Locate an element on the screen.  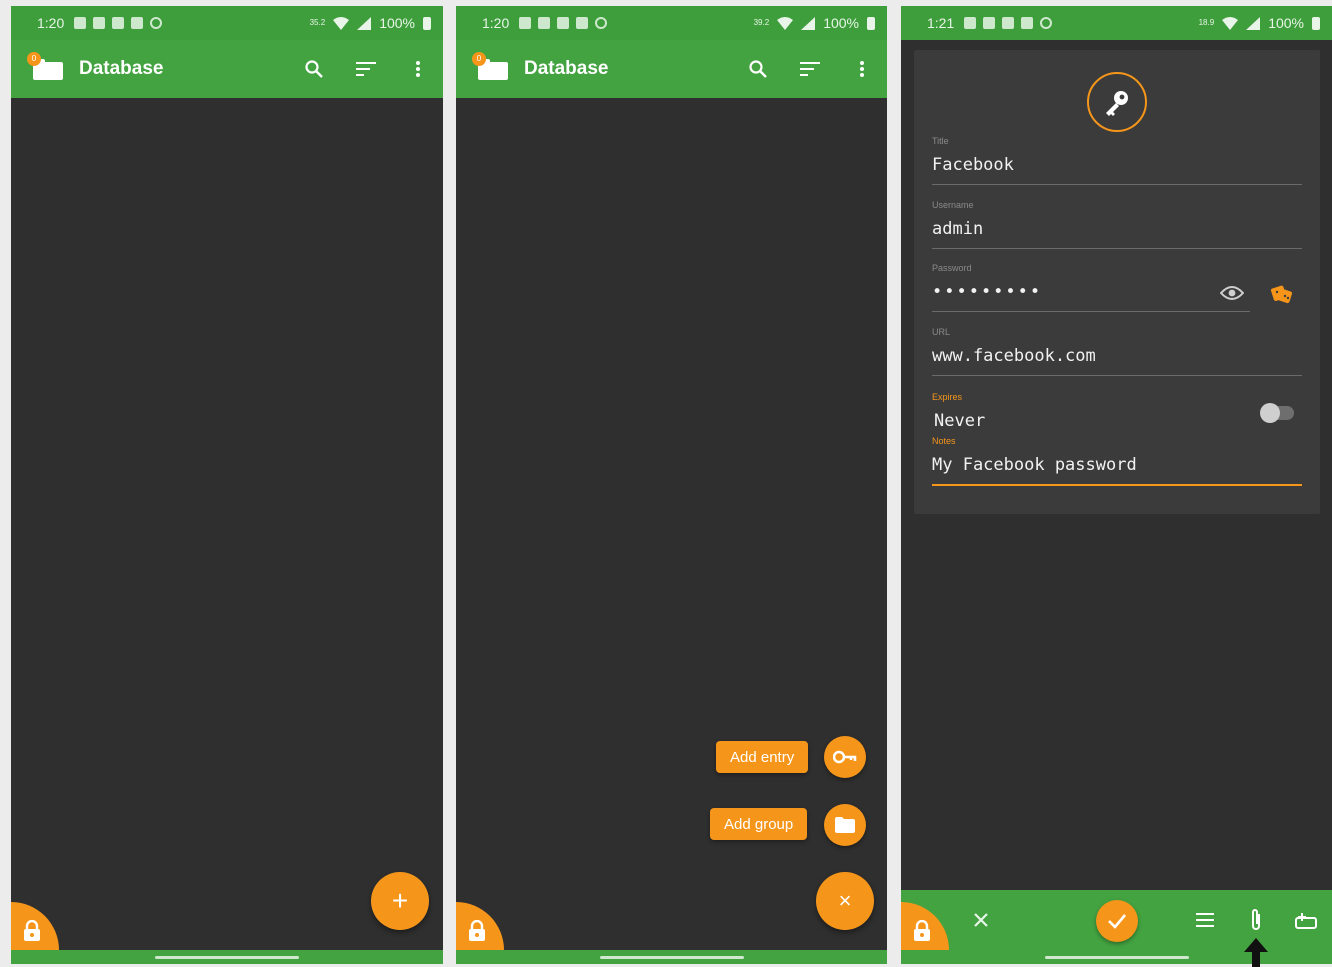
status-bar: 1:20 39.2 100% is located at coordinates (671, 23).